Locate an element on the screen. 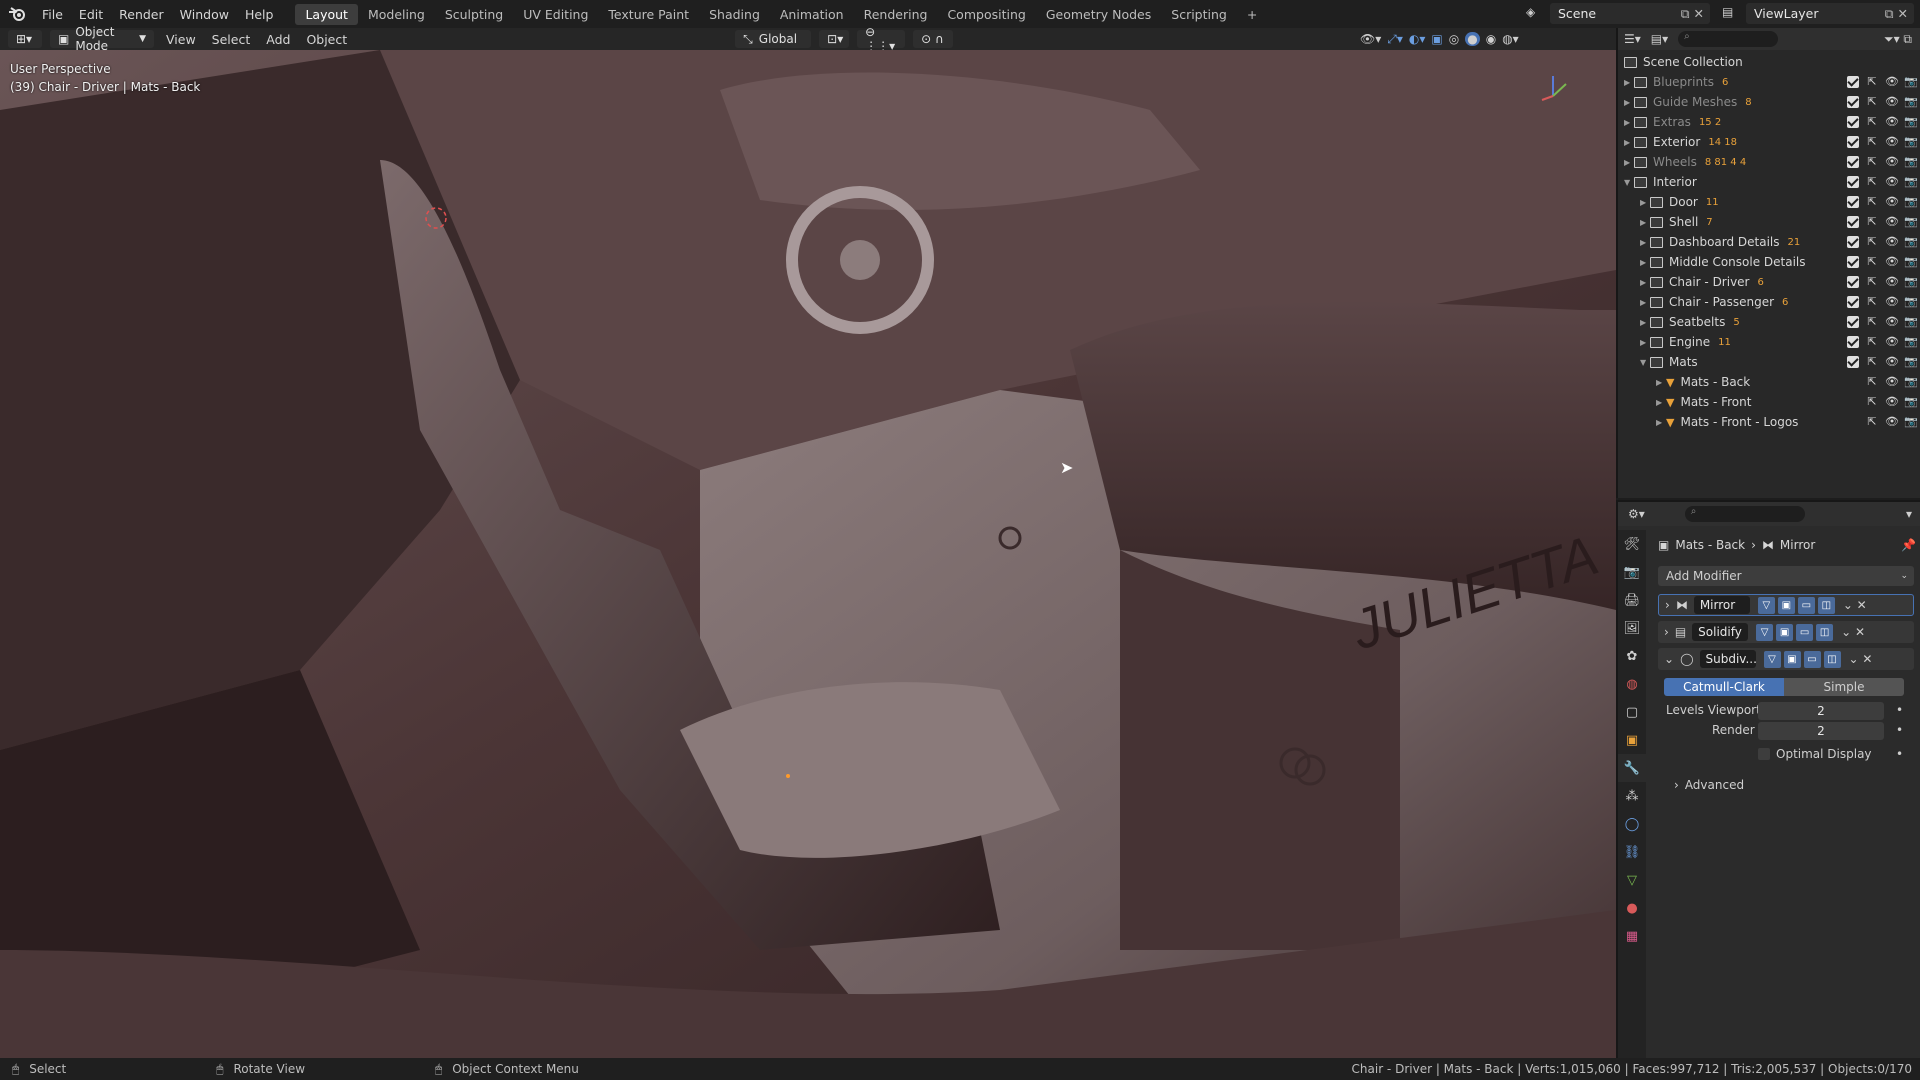 The width and height of the screenshot is (1920, 1080). menu-file: File is located at coordinates (52, 14).